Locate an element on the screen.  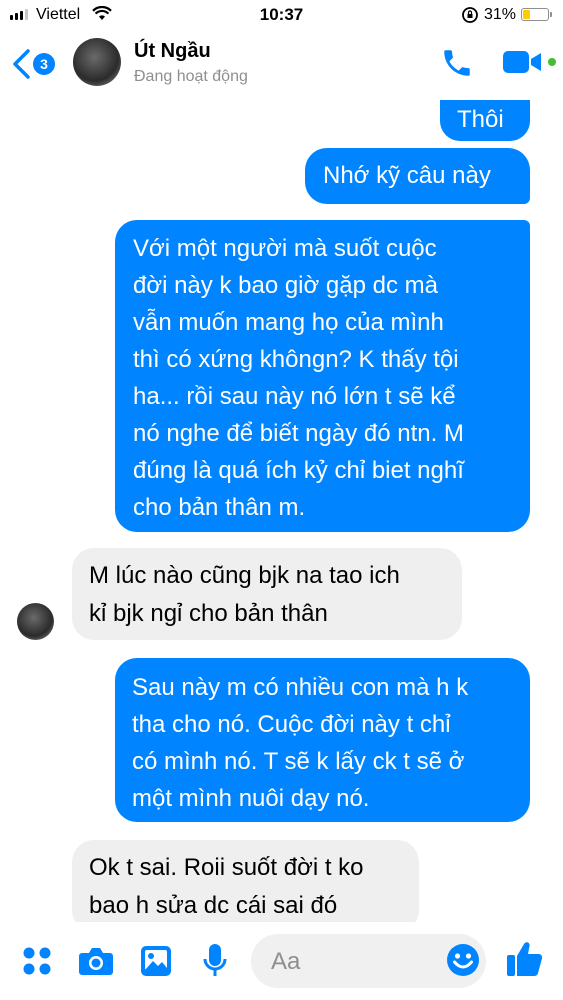
message-text-line: bao h sửa dc cái sai đó is located at coordinates (213, 905).